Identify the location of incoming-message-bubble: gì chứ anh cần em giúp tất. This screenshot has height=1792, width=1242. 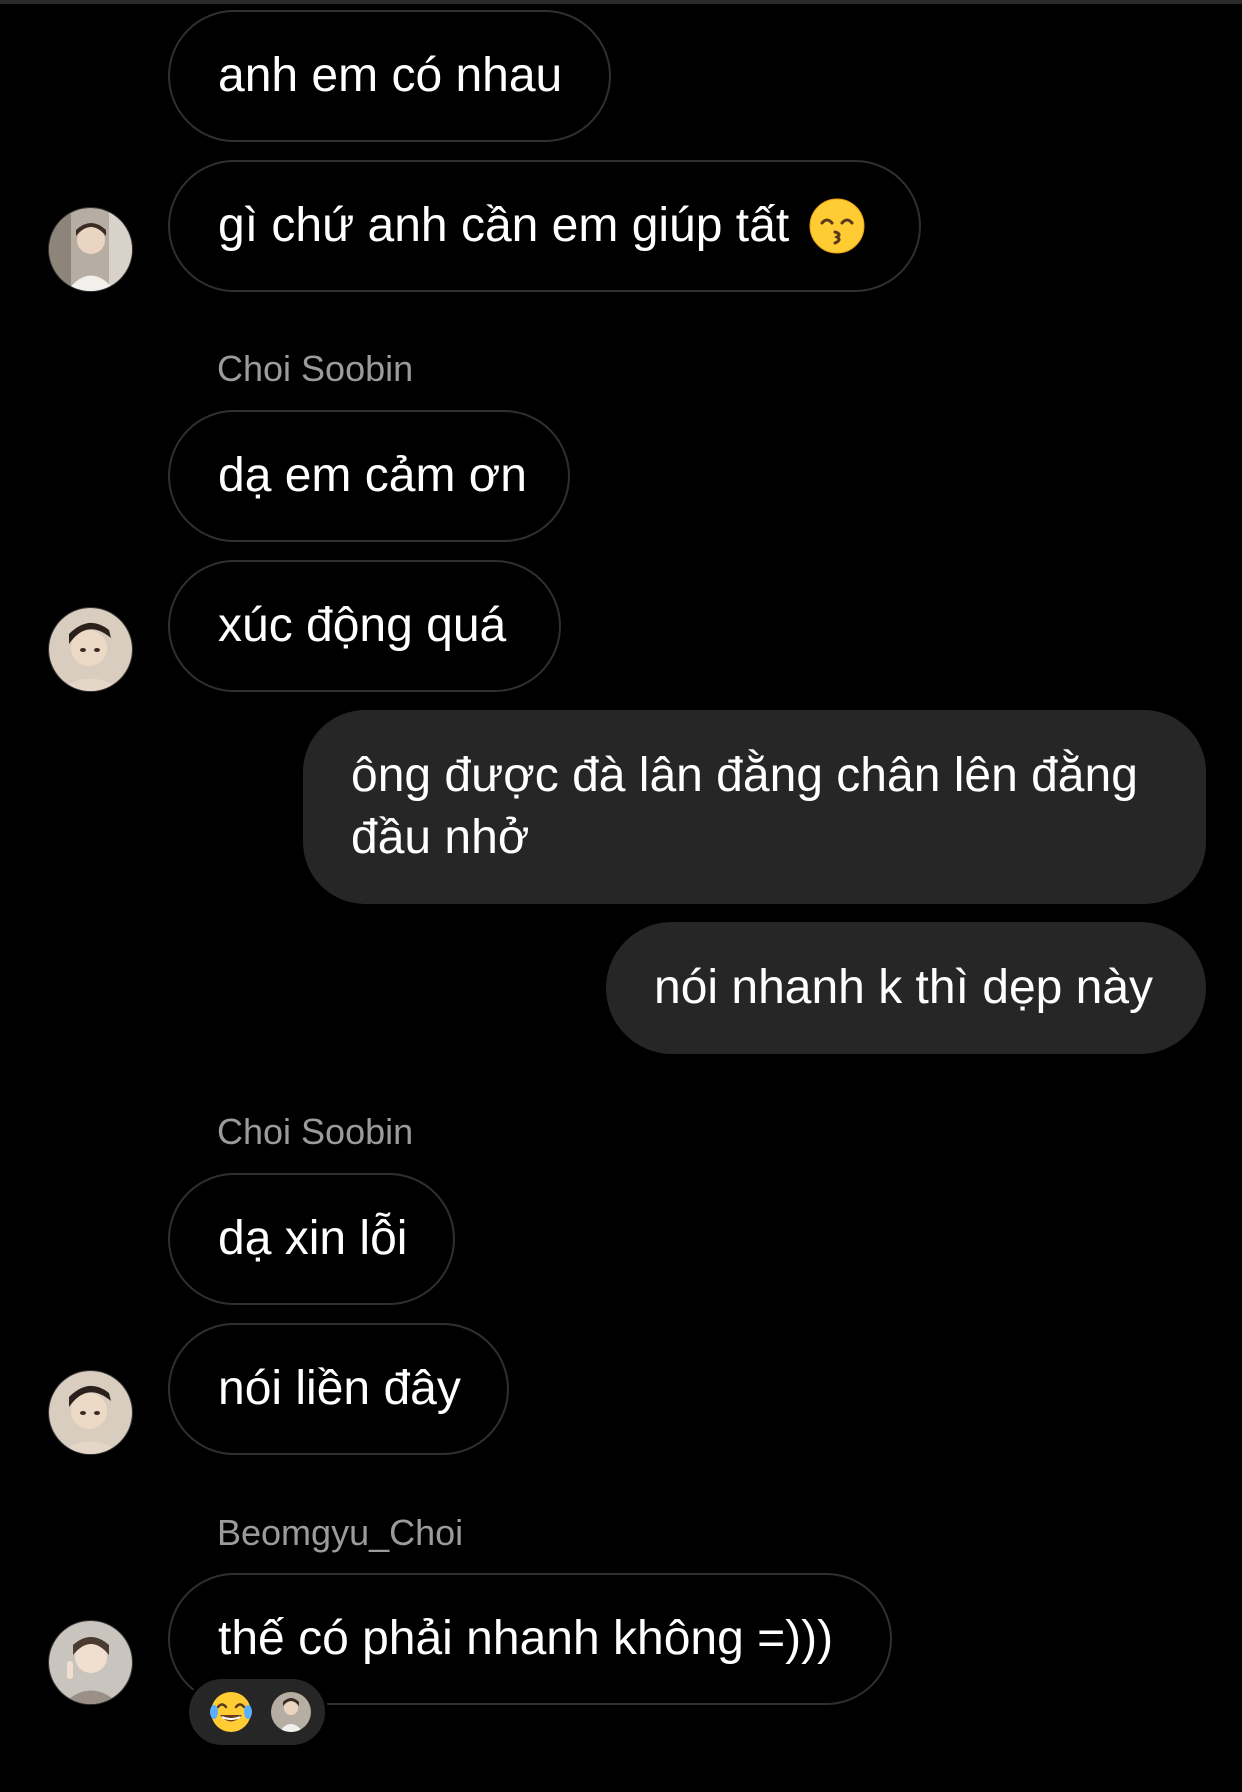
(544, 226).